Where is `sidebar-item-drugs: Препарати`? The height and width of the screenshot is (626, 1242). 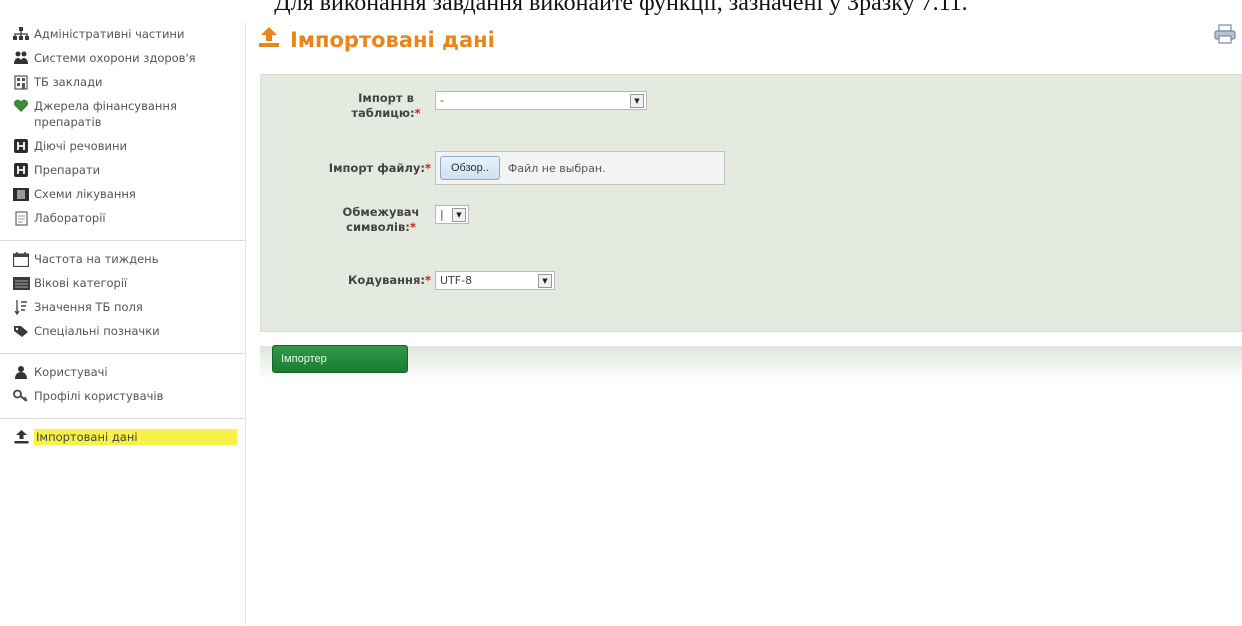 sidebar-item-drugs: Препарати is located at coordinates (128, 172).